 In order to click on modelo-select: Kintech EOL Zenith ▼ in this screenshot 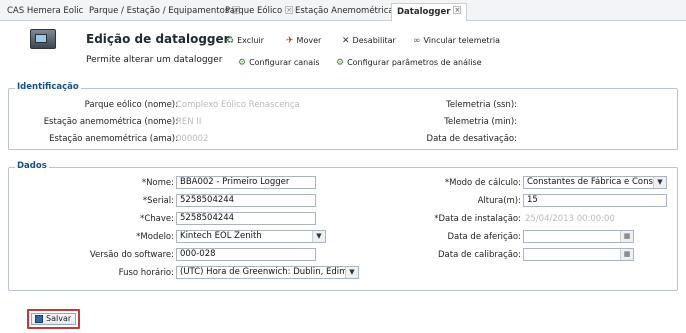, I will do `click(251, 236)`.